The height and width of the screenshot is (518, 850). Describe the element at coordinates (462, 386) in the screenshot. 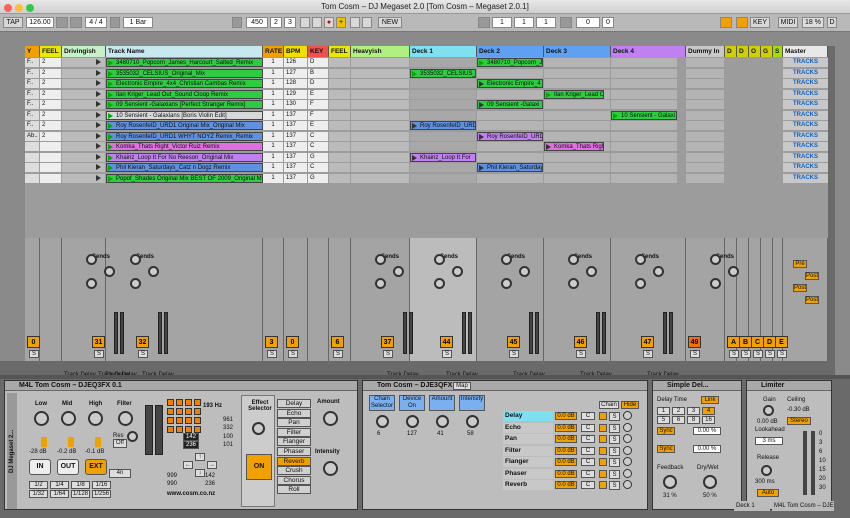

I see `map-button: Map` at that location.